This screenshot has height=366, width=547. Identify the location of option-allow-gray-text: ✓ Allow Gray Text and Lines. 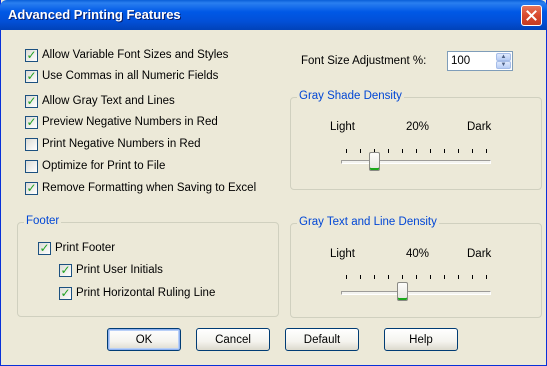
(100, 101).